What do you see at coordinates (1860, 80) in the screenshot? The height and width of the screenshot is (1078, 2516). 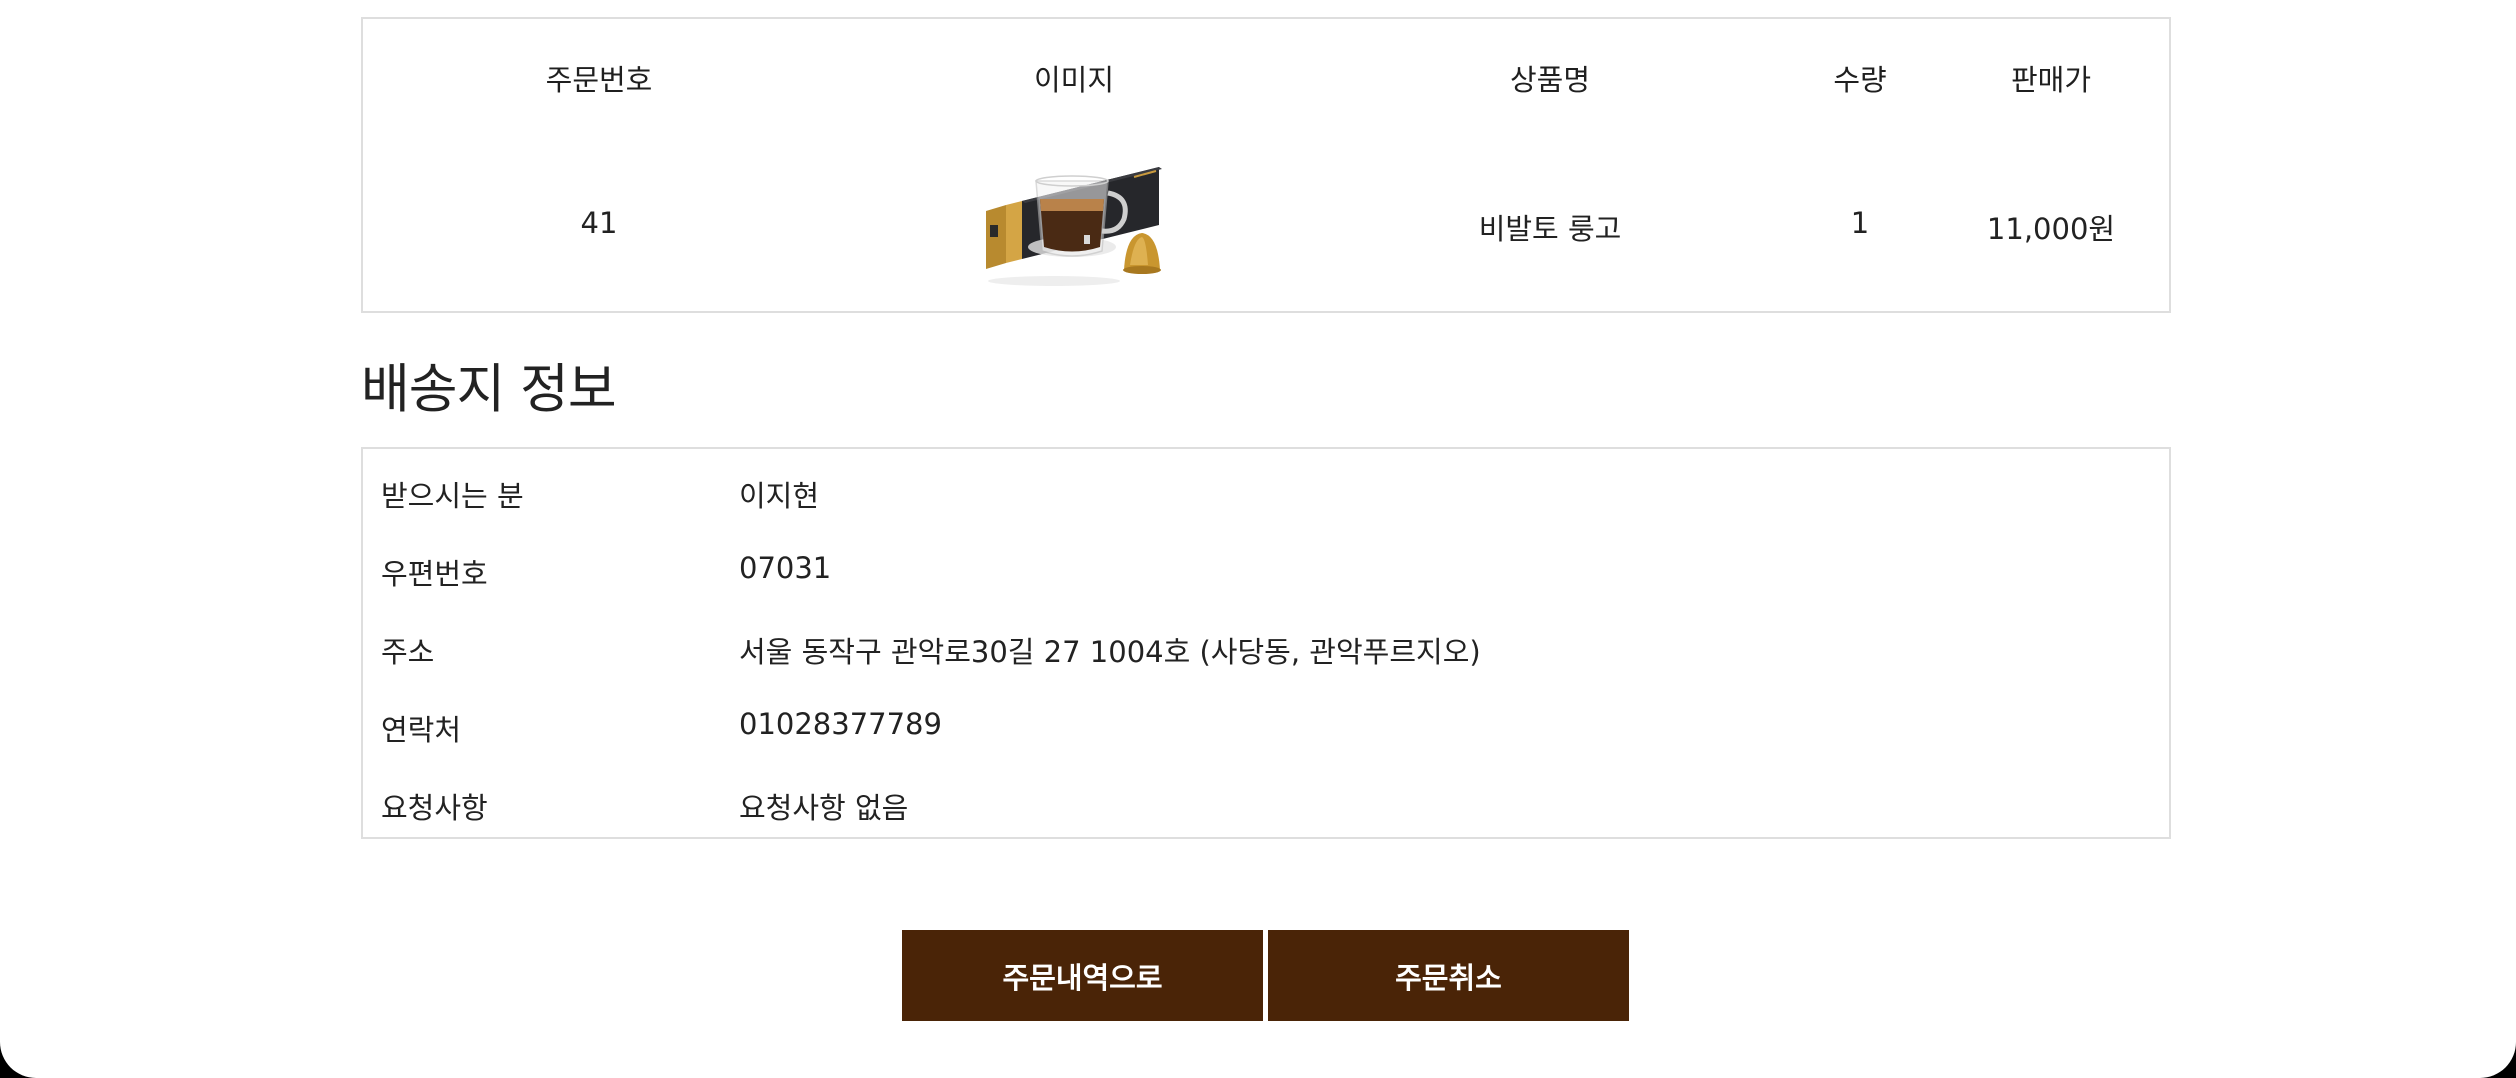 I see `header-quantity: 수량` at bounding box center [1860, 80].